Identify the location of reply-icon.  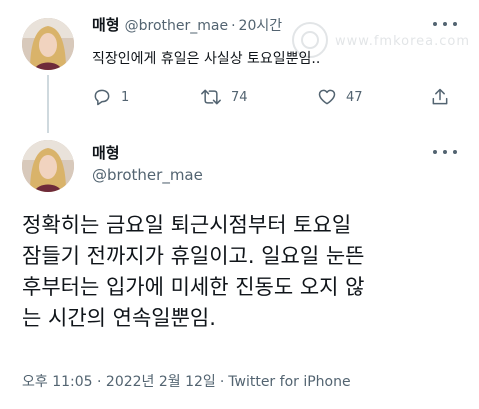
(102, 97).